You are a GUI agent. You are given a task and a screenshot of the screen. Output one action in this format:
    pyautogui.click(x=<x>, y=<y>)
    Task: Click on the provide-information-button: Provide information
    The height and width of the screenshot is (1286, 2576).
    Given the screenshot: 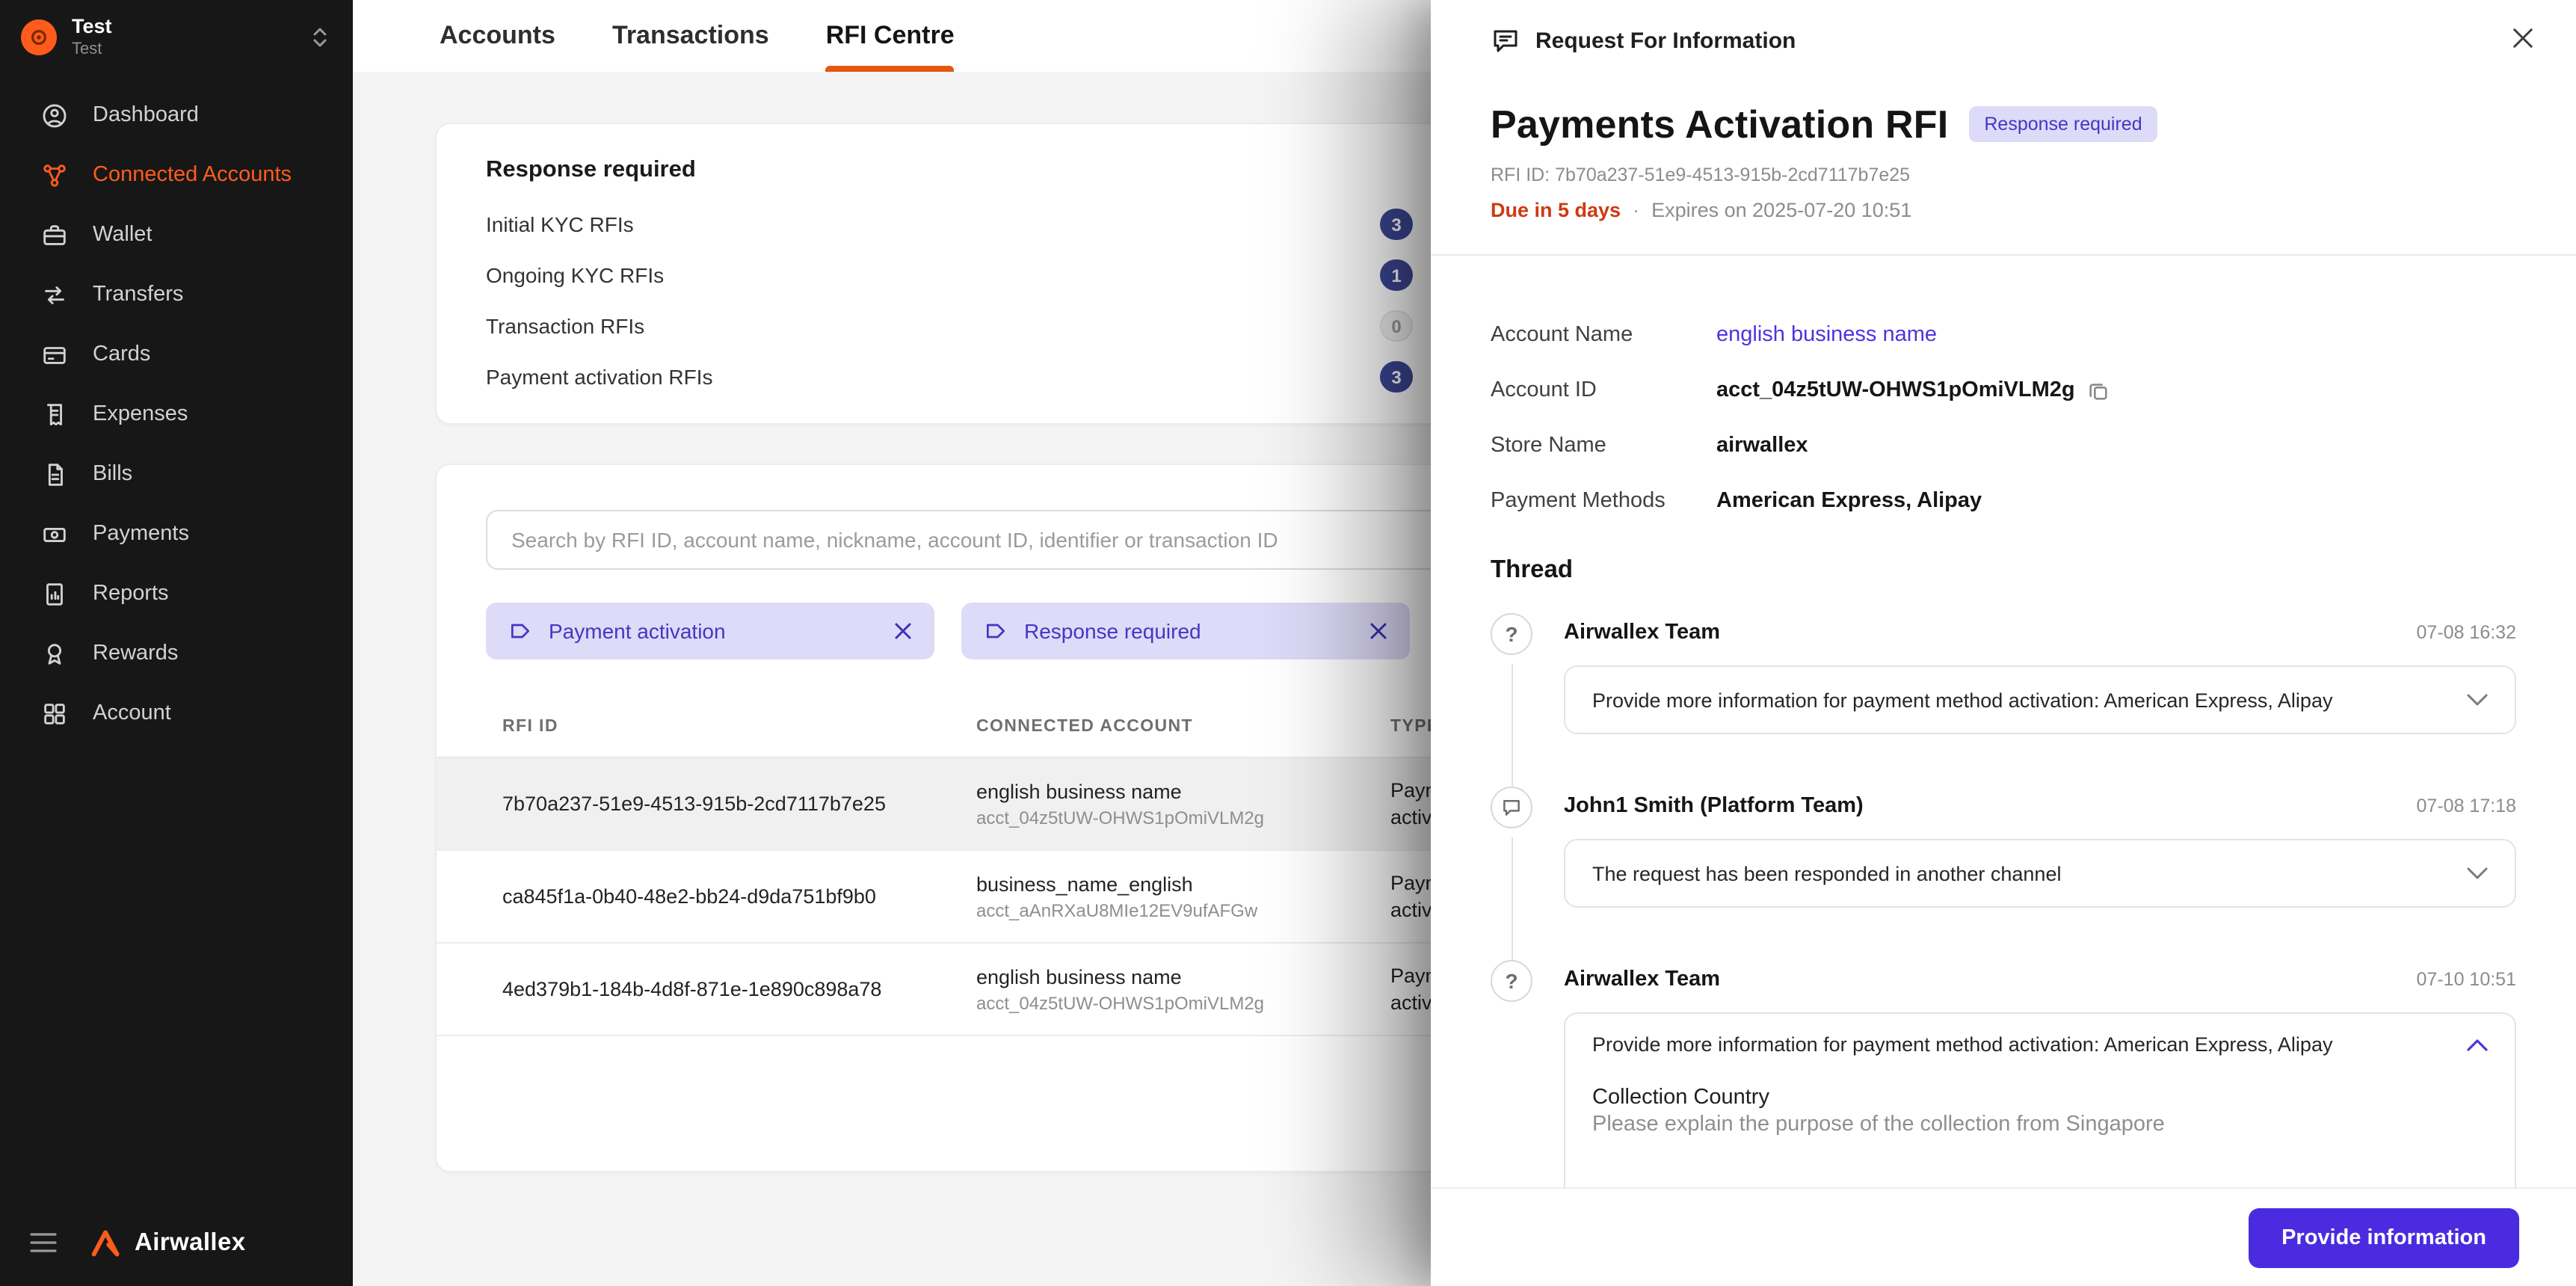 What is the action you would take?
    pyautogui.click(x=2384, y=1237)
    